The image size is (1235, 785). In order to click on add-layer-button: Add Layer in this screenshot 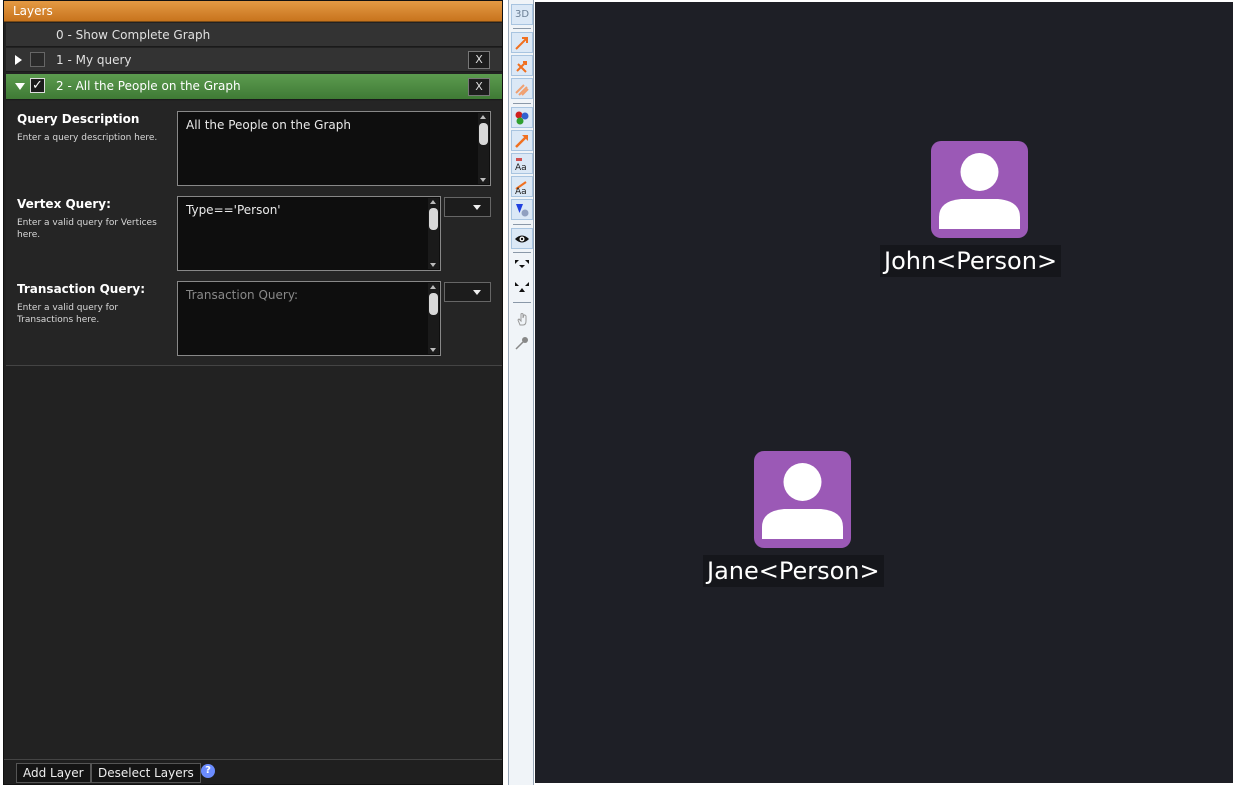, I will do `click(53, 773)`.